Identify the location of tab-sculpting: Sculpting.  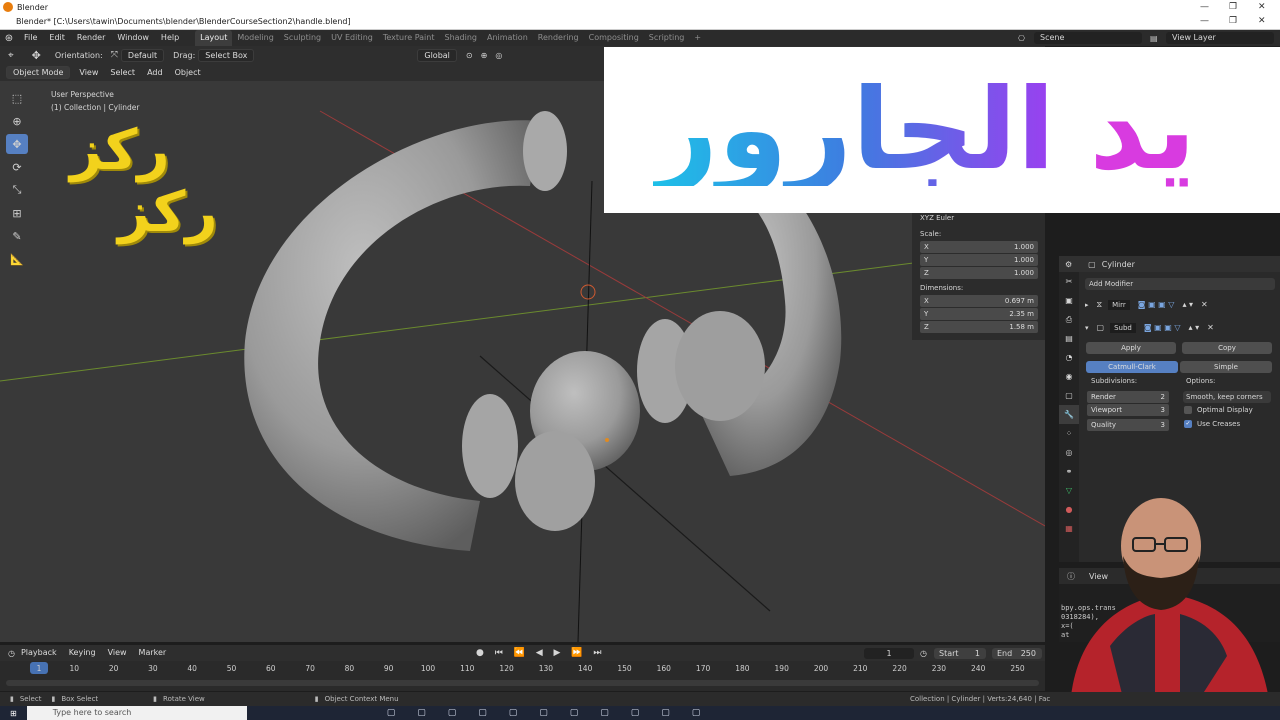
(302, 38).